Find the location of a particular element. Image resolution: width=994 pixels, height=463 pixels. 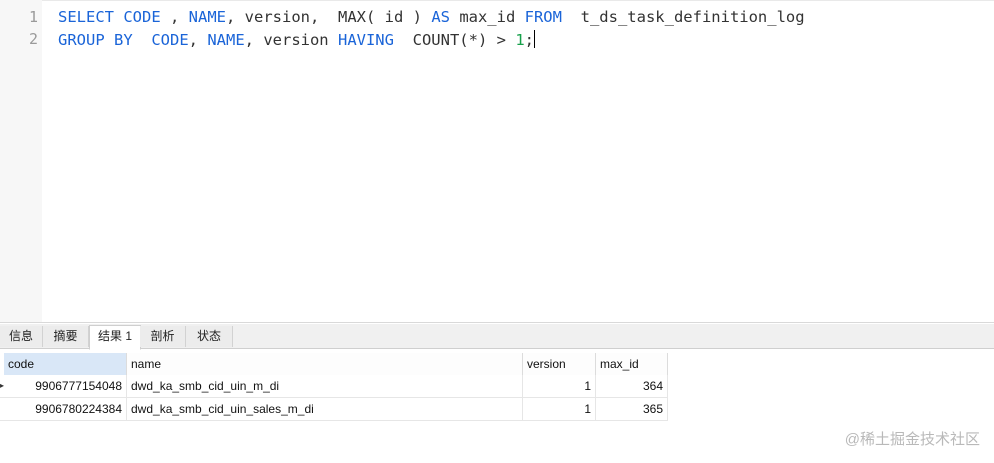

line-number-gutter: 1 2 is located at coordinates (21, 161).